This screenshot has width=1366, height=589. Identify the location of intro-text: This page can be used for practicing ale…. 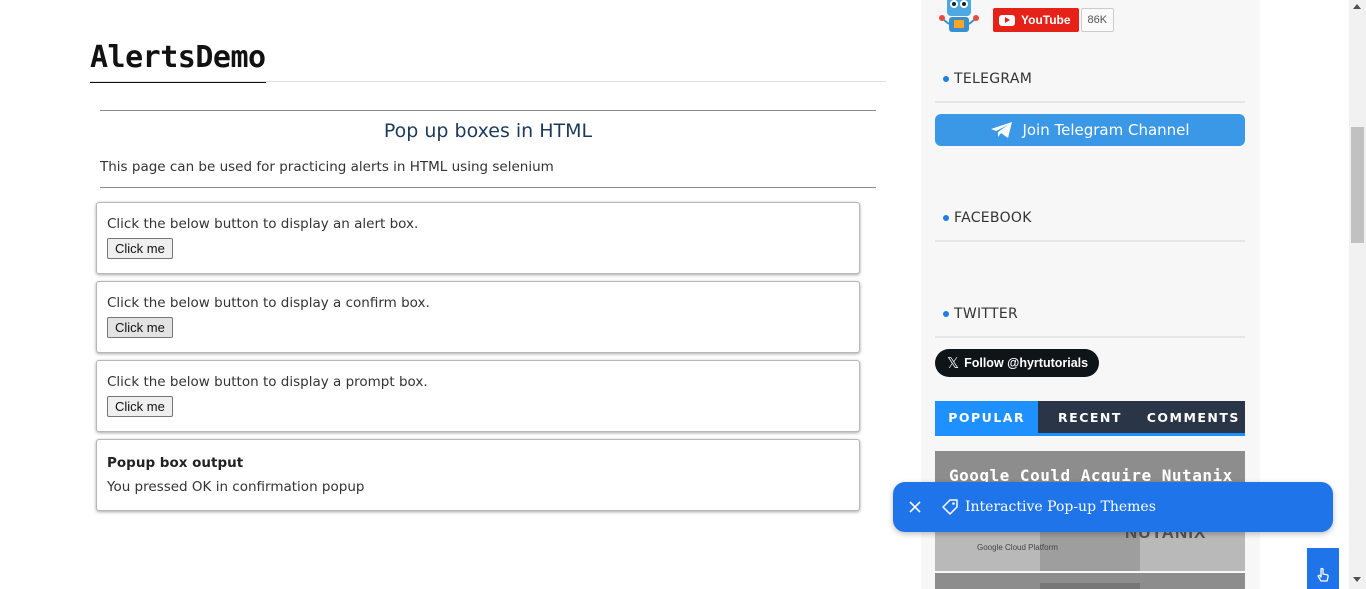
(327, 167).